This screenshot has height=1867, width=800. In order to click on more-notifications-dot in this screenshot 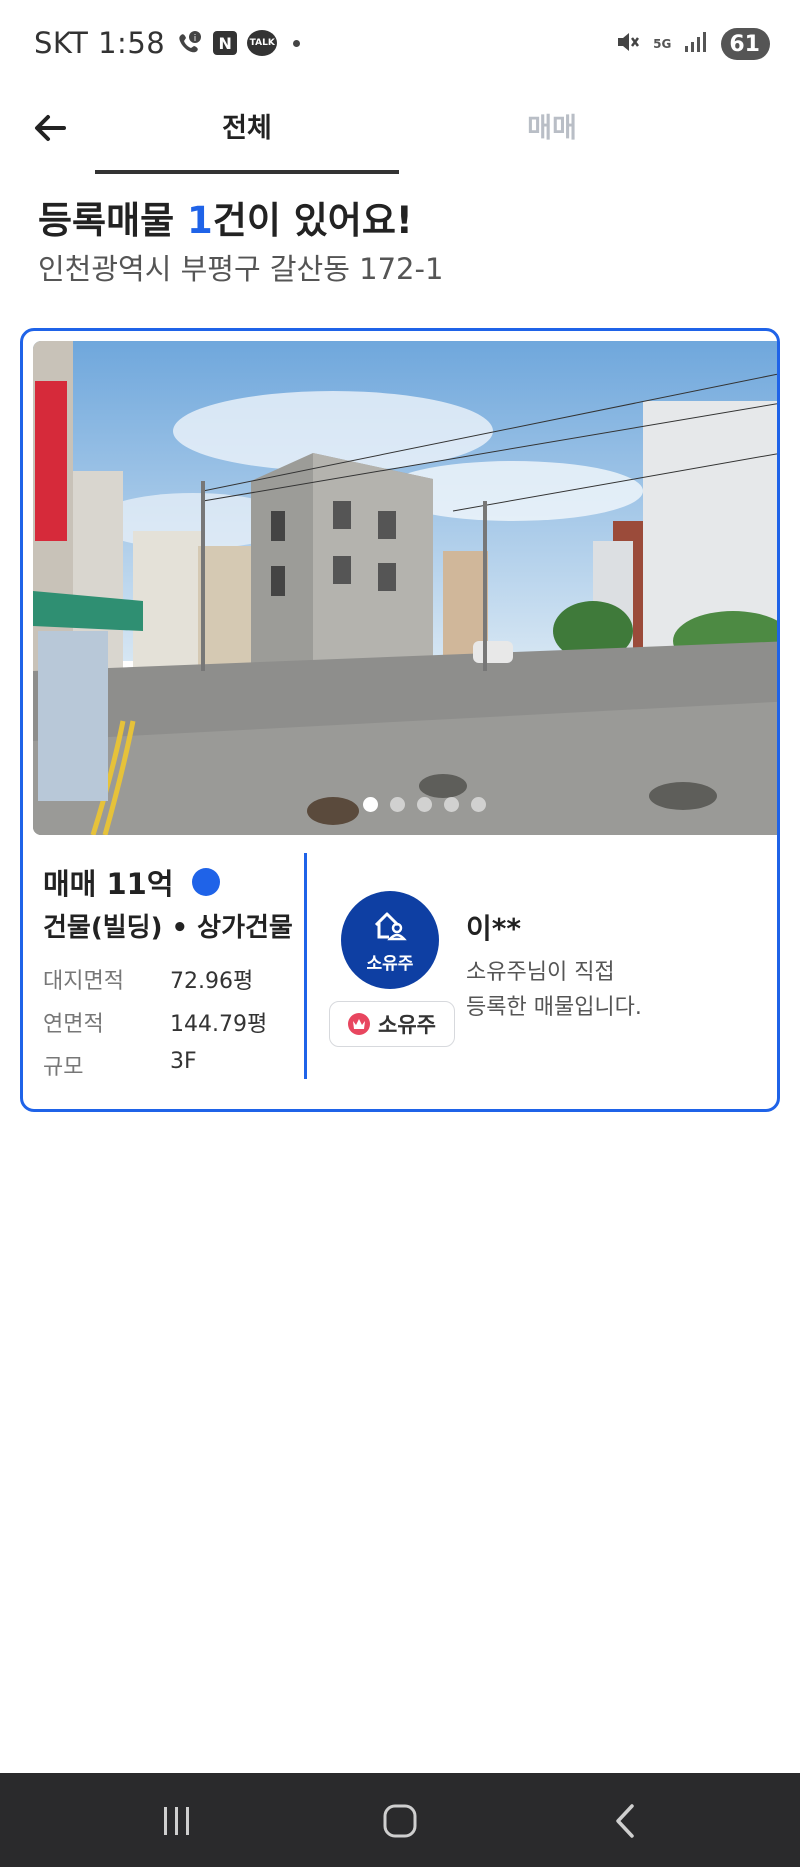, I will do `click(297, 43)`.